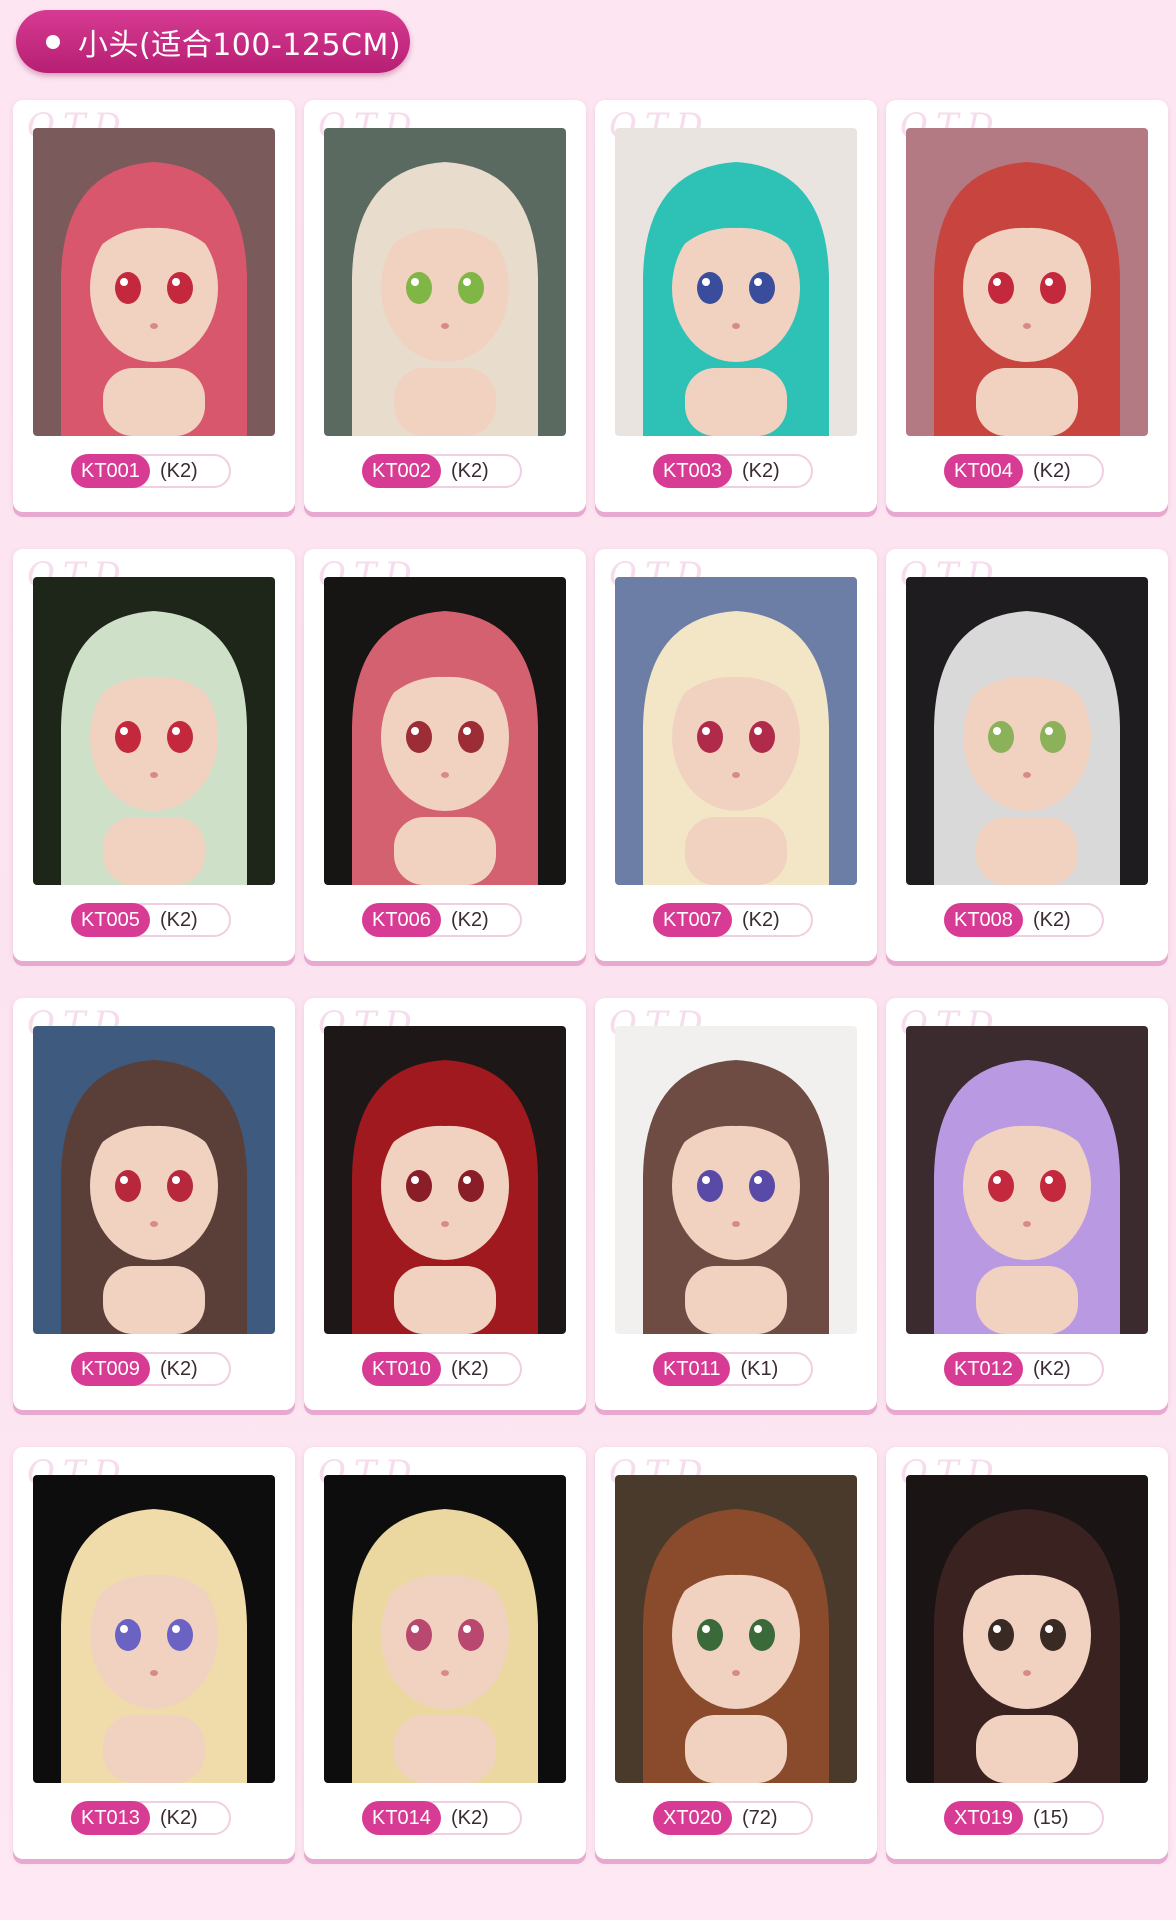 The height and width of the screenshot is (1920, 1176). Describe the element at coordinates (1024, 471) in the screenshot. I see `product-label: KT004 (K2)` at that location.